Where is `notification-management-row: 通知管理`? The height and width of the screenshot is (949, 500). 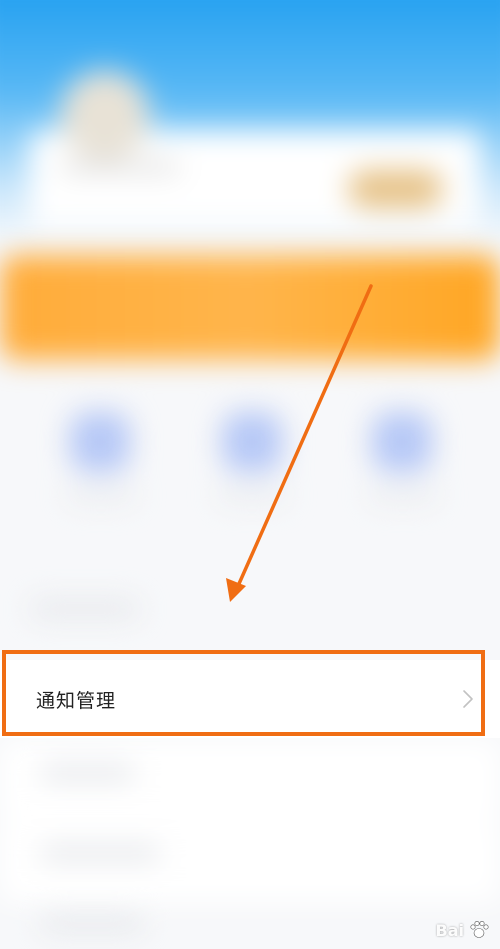 notification-management-row: 通知管理 is located at coordinates (250, 699).